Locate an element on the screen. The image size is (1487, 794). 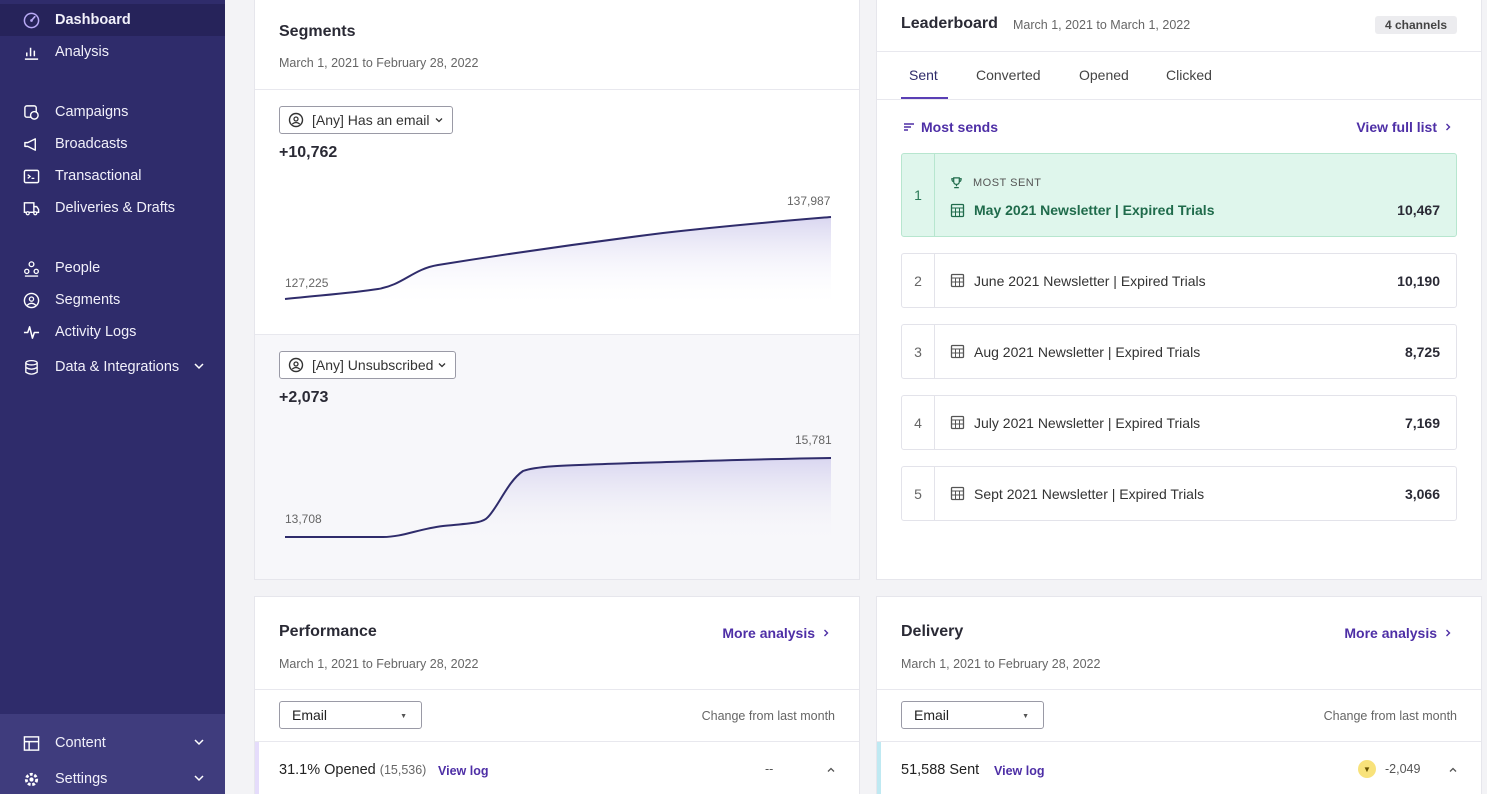
rank-number: 2 is located at coordinates (918, 280).